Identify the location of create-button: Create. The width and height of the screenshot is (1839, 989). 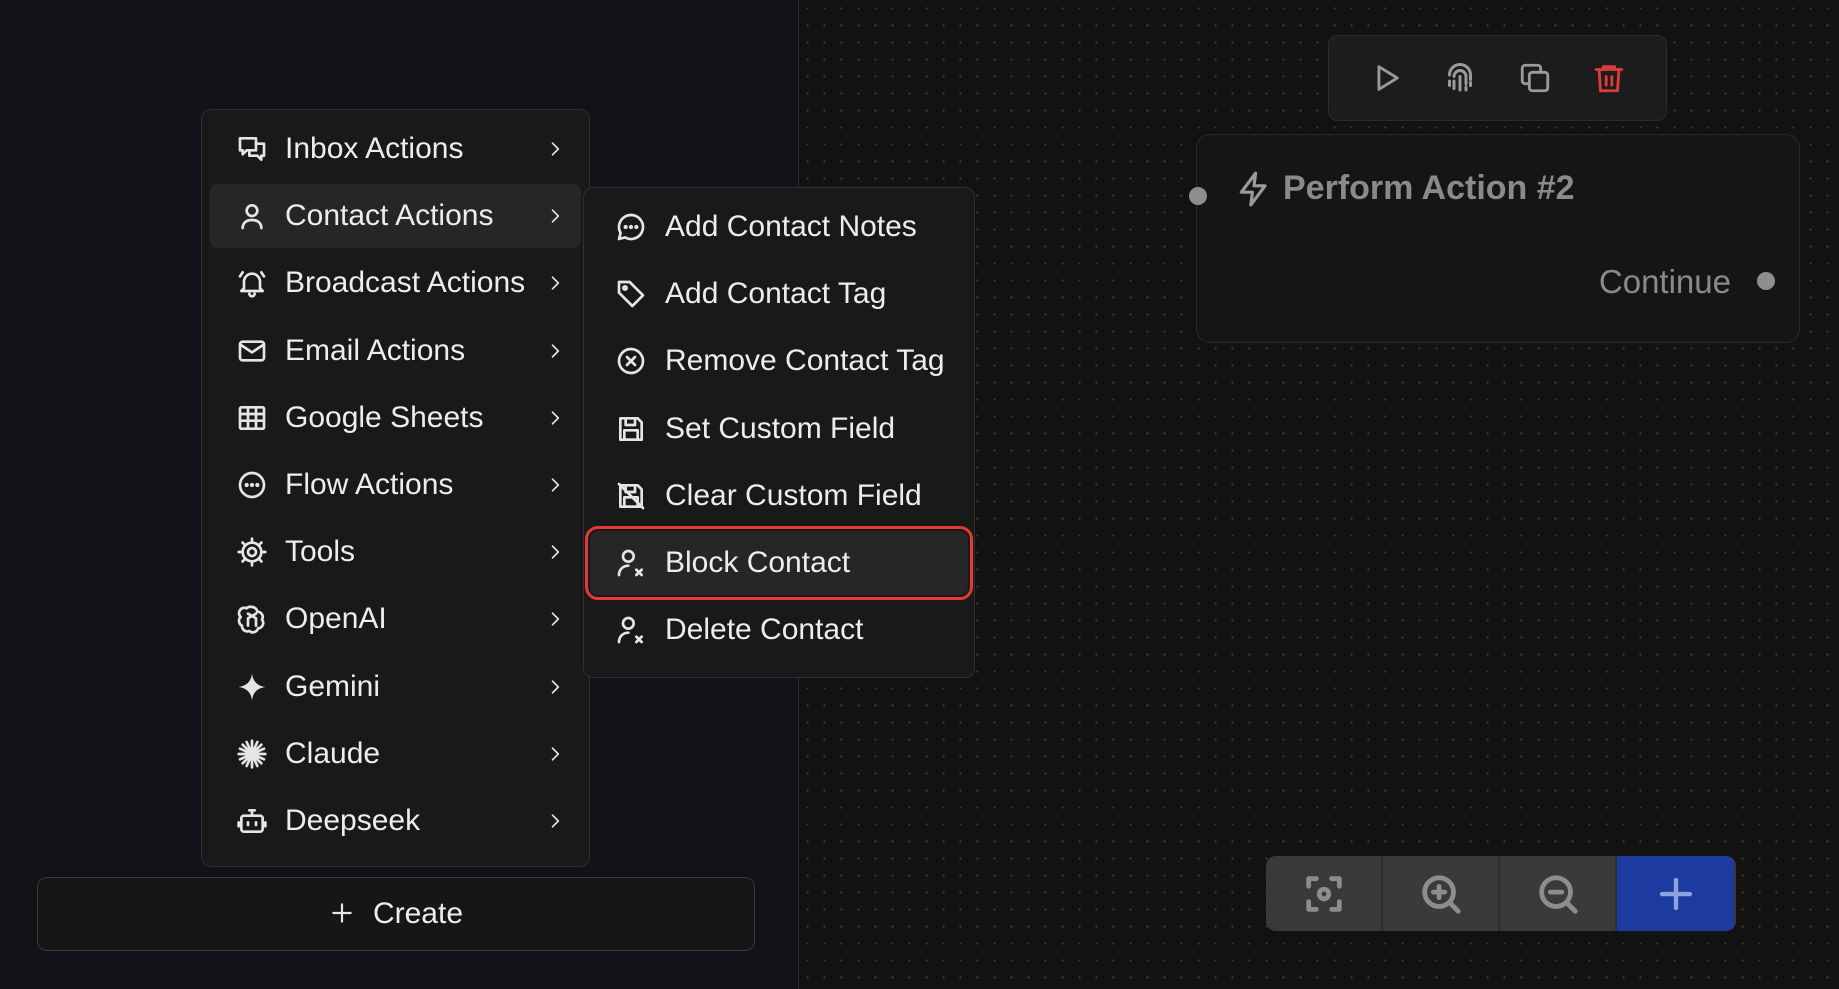
(396, 914).